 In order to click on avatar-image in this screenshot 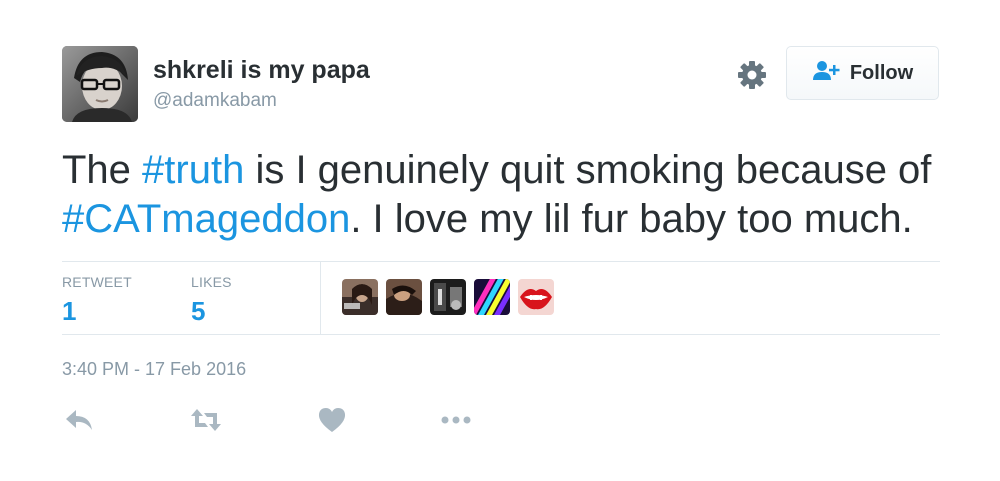, I will do `click(100, 84)`.